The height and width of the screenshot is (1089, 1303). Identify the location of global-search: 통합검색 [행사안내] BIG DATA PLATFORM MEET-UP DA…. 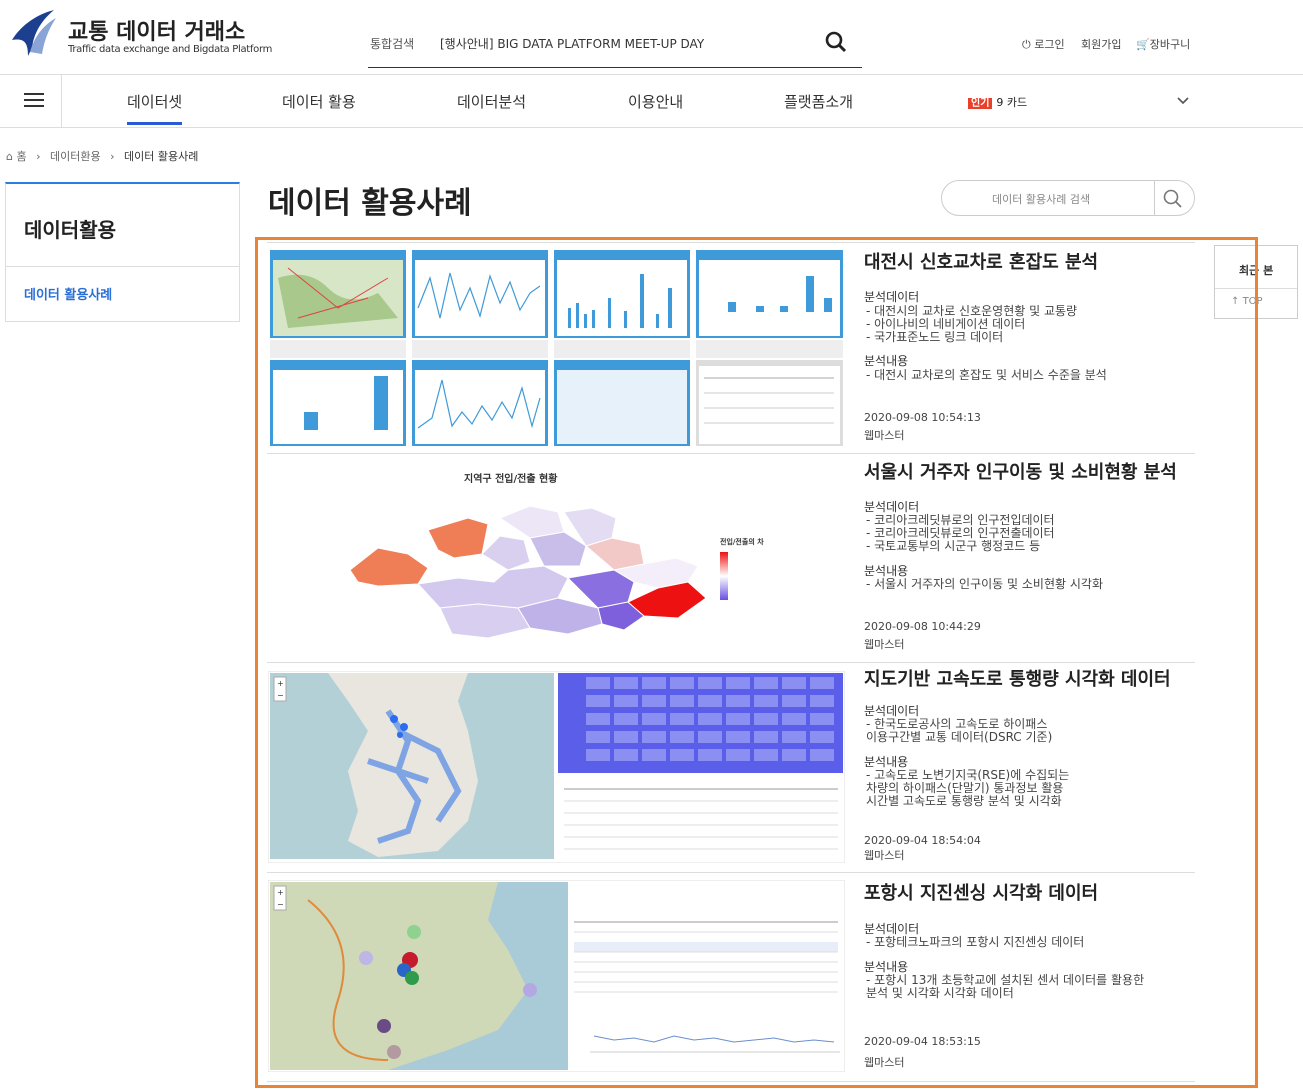
(615, 45).